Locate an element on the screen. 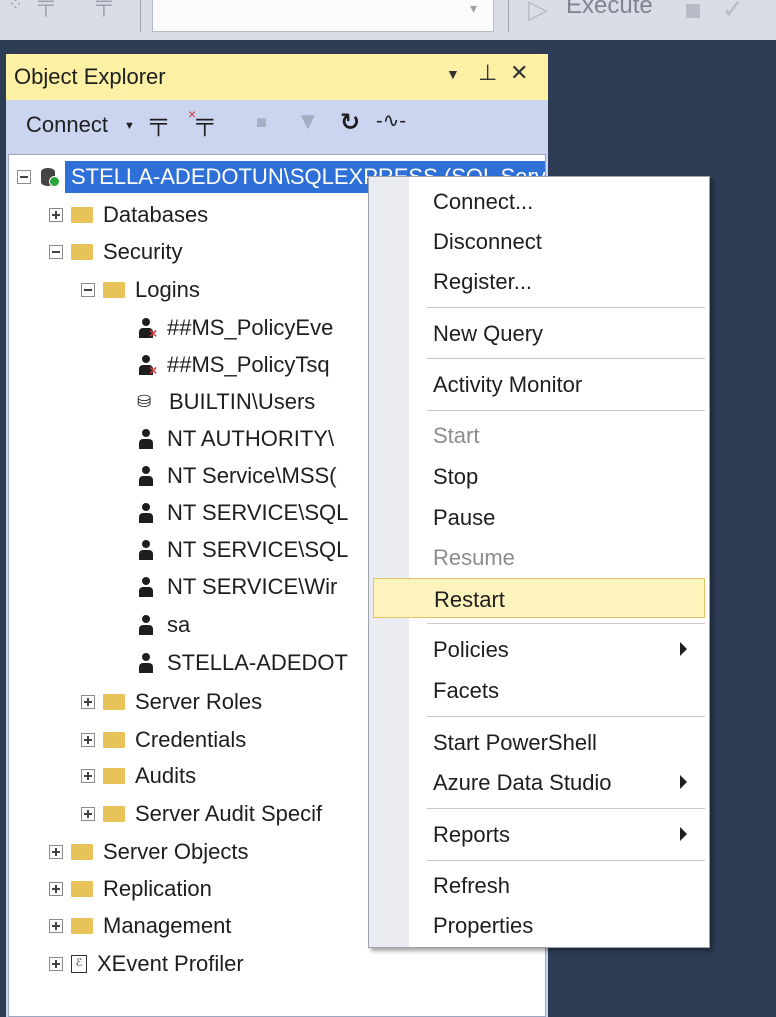  tree-node-credentials: Credentials is located at coordinates (163, 740).